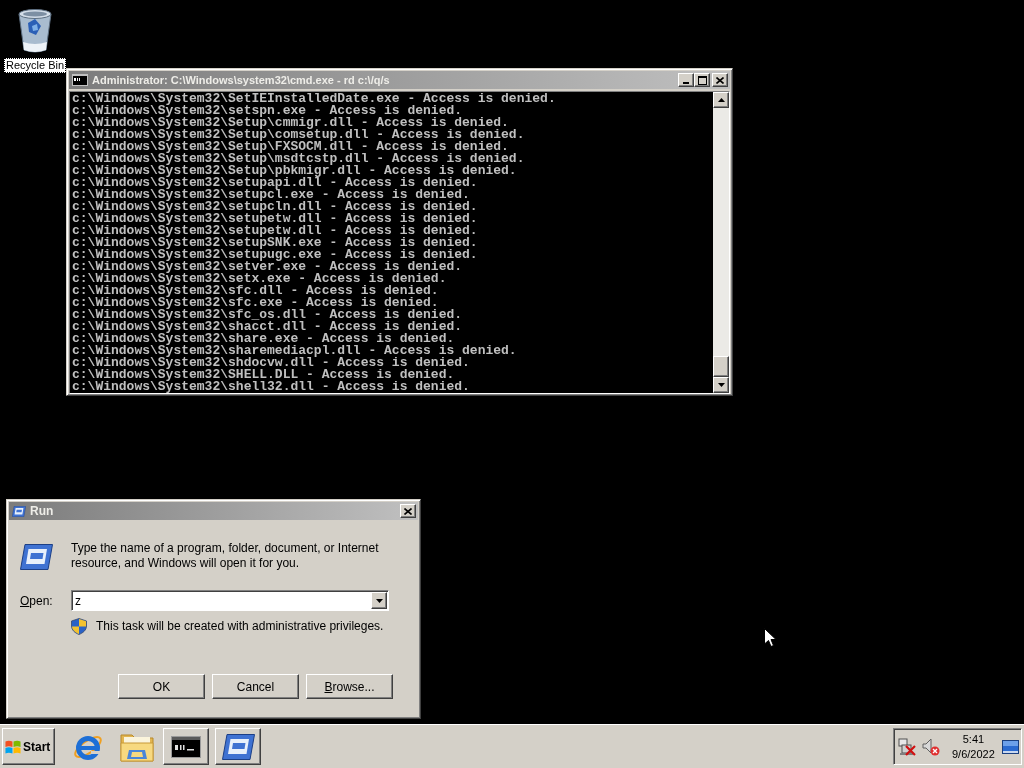 This screenshot has width=1024, height=768. I want to click on open-combobox: z, so click(230, 600).